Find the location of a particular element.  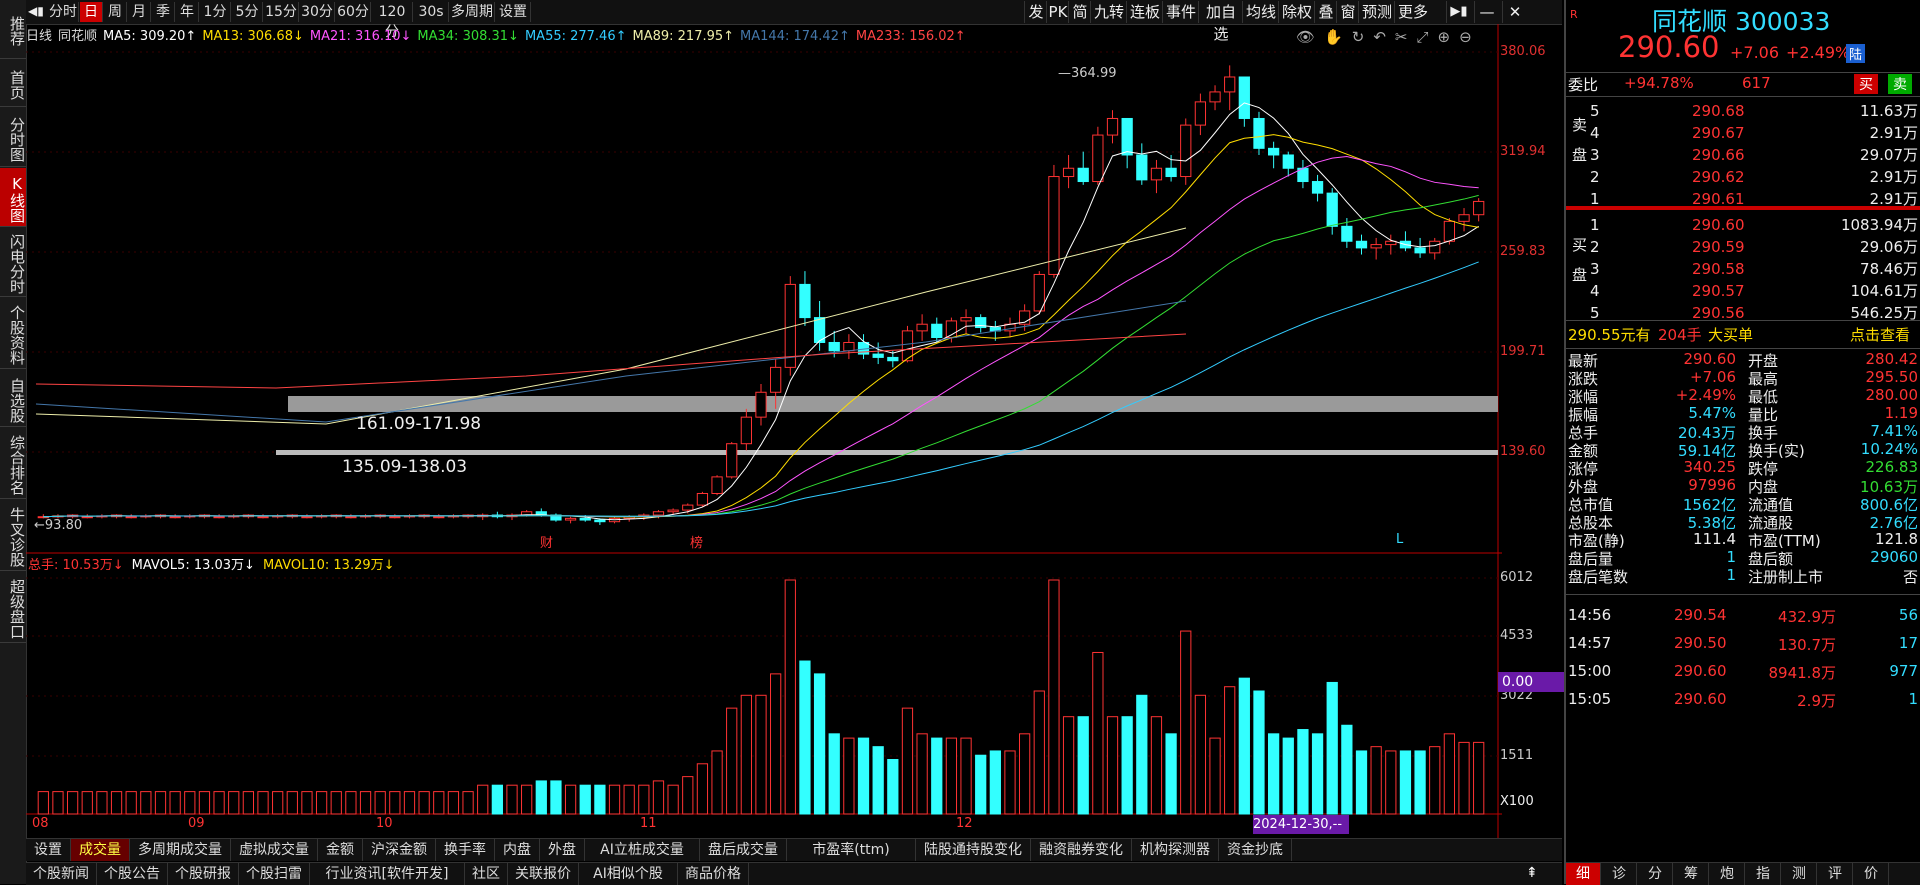

nav-item-5: 个股资料 is located at coordinates (13, 333).